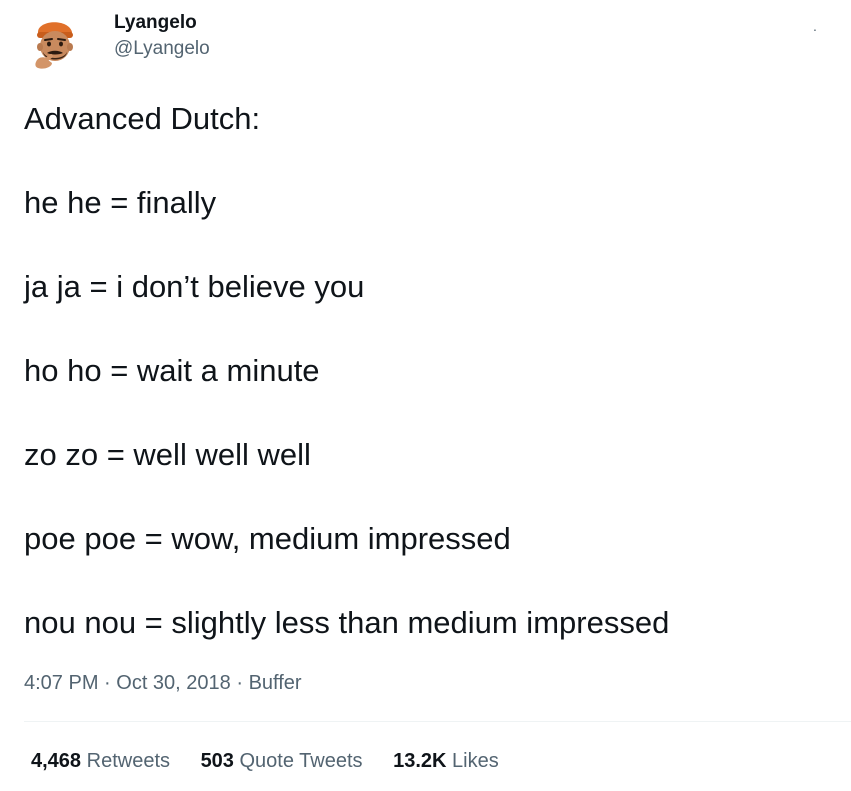 Image resolution: width=851 pixels, height=791 pixels. I want to click on tweet-line: Advanced Dutch:, so click(142, 118).